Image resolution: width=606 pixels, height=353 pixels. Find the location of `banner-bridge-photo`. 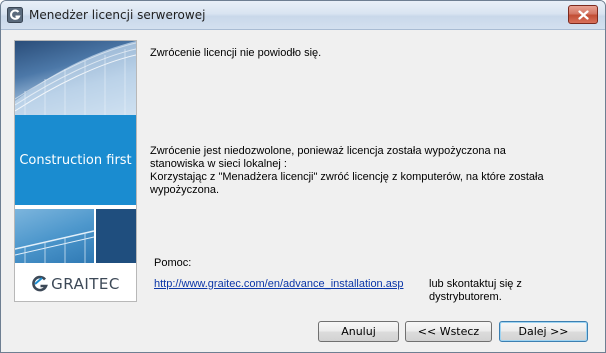

banner-bridge-photo is located at coordinates (54, 236).